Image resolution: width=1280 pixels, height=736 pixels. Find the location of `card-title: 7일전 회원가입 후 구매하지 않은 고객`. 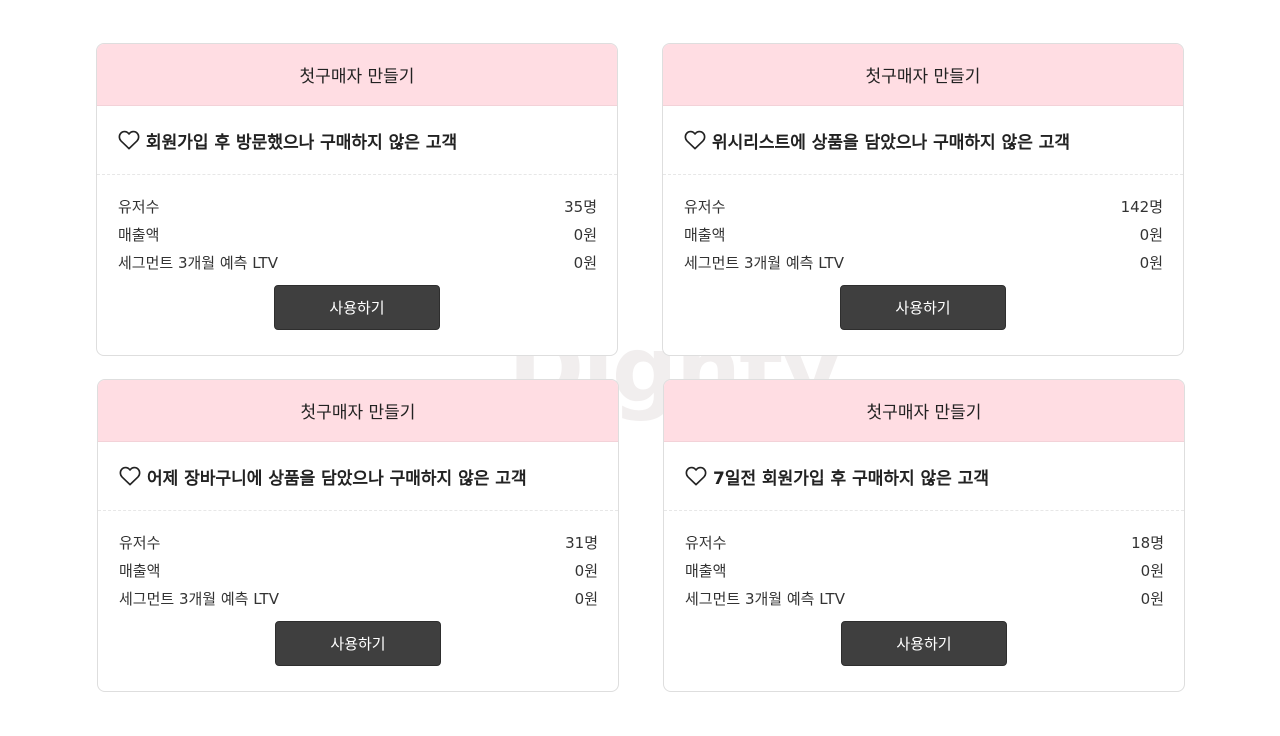

card-title: 7일전 회원가입 후 구매하지 않은 고객 is located at coordinates (851, 478).